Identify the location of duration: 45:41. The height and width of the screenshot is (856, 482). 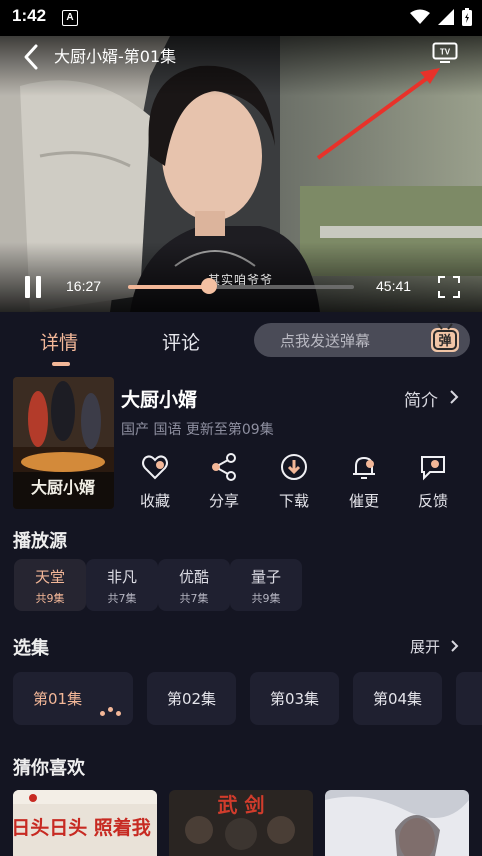
(394, 286).